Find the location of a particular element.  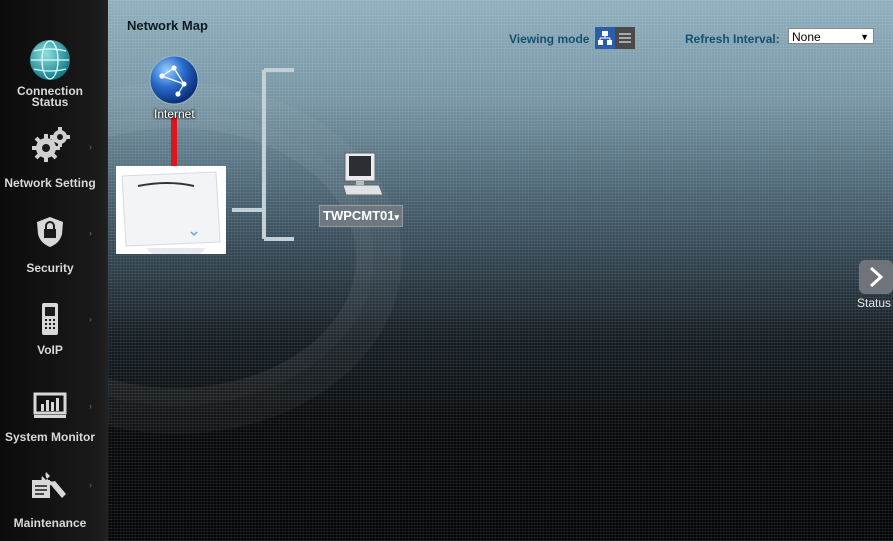

globe-icon is located at coordinates (50, 60).